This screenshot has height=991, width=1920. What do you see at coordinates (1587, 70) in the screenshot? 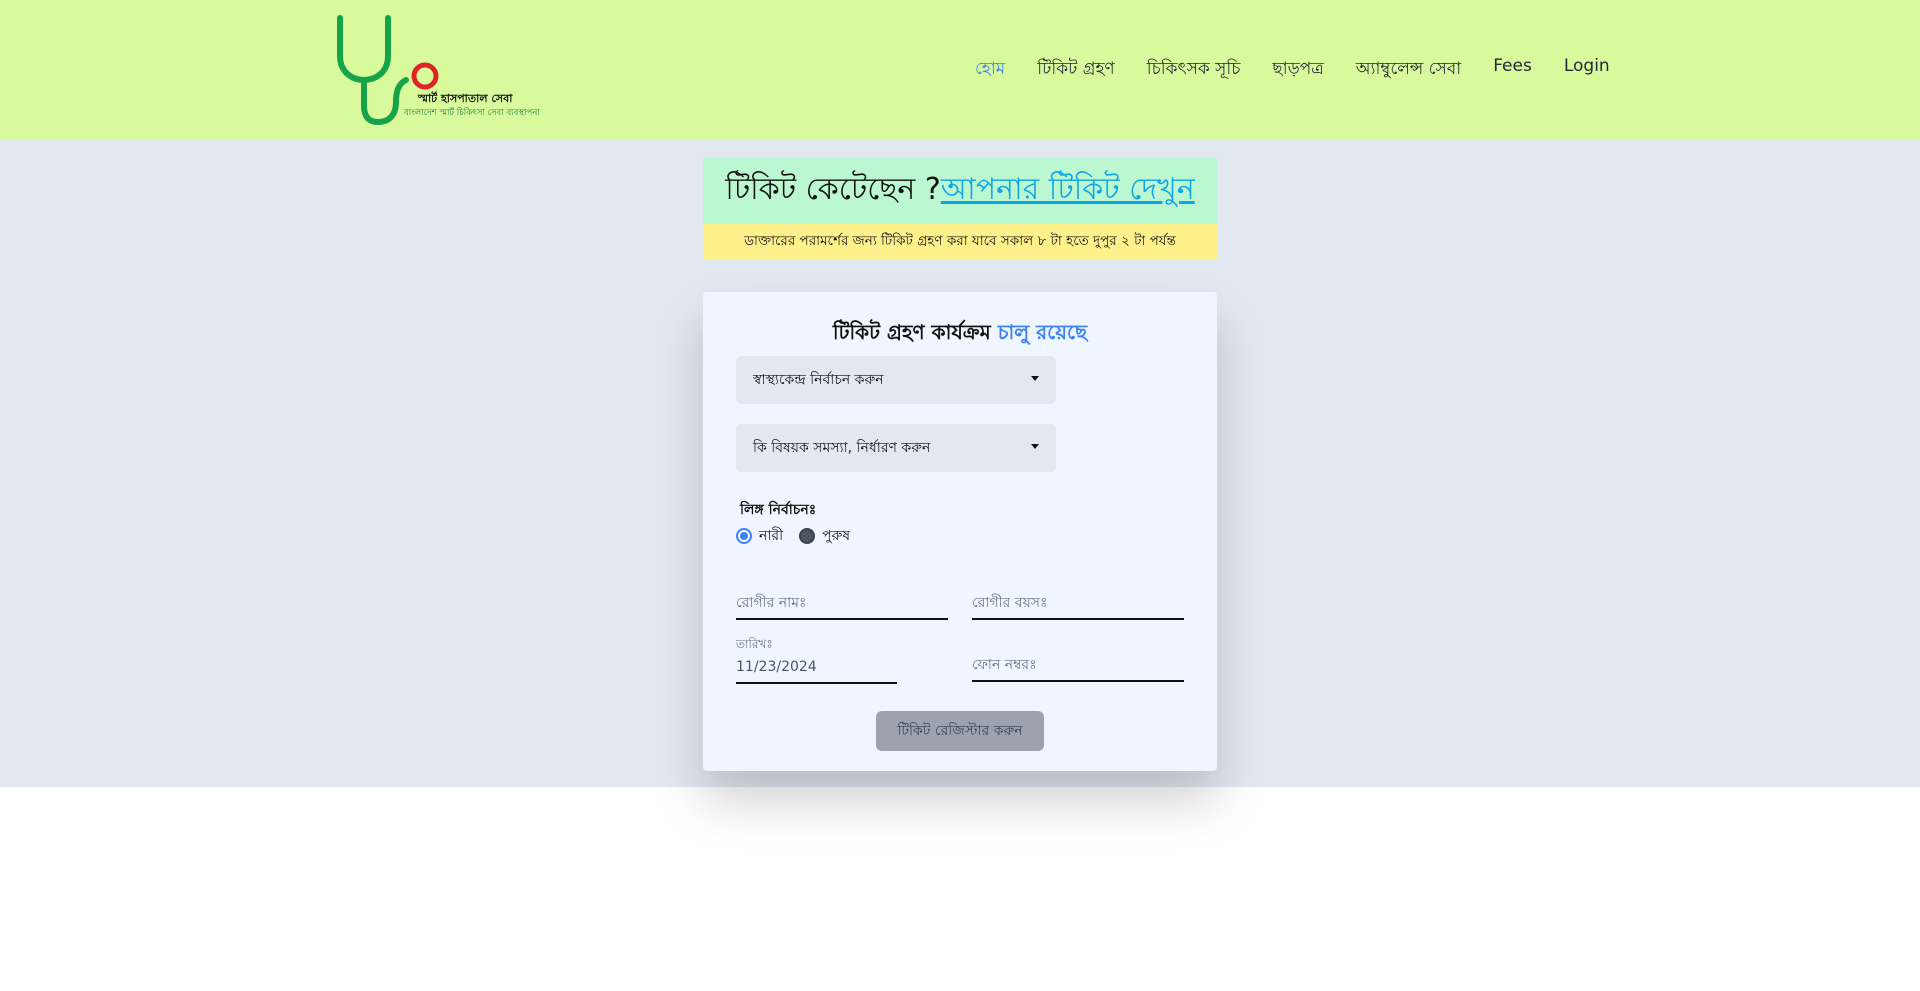
I see `nav-login: Login` at bounding box center [1587, 70].